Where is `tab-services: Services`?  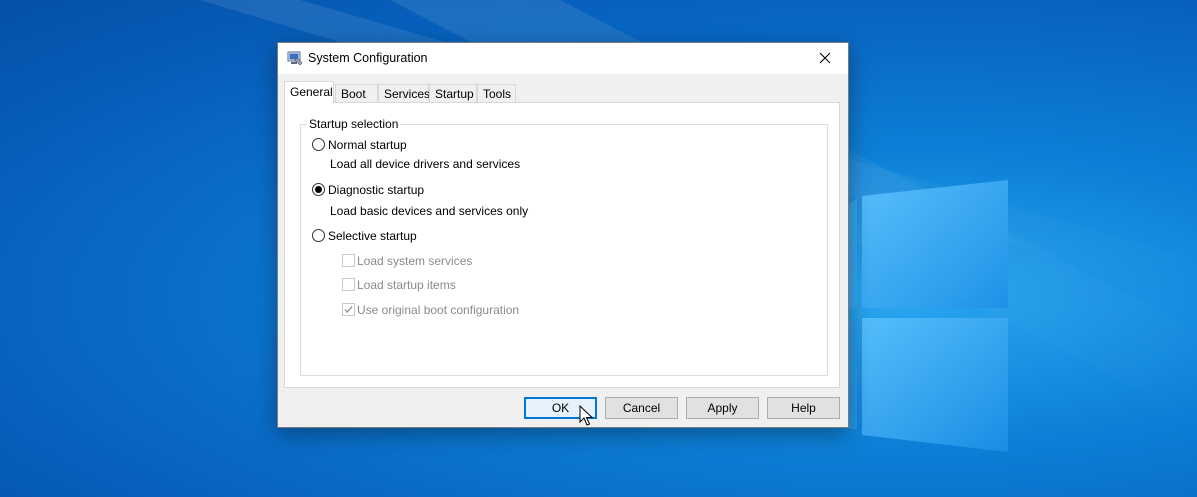 tab-services: Services is located at coordinates (404, 93).